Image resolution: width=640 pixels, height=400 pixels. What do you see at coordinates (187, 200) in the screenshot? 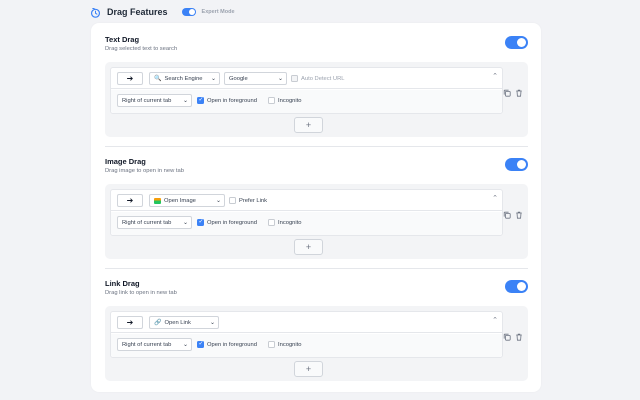
I see `action-select: Open Image ⌄` at bounding box center [187, 200].